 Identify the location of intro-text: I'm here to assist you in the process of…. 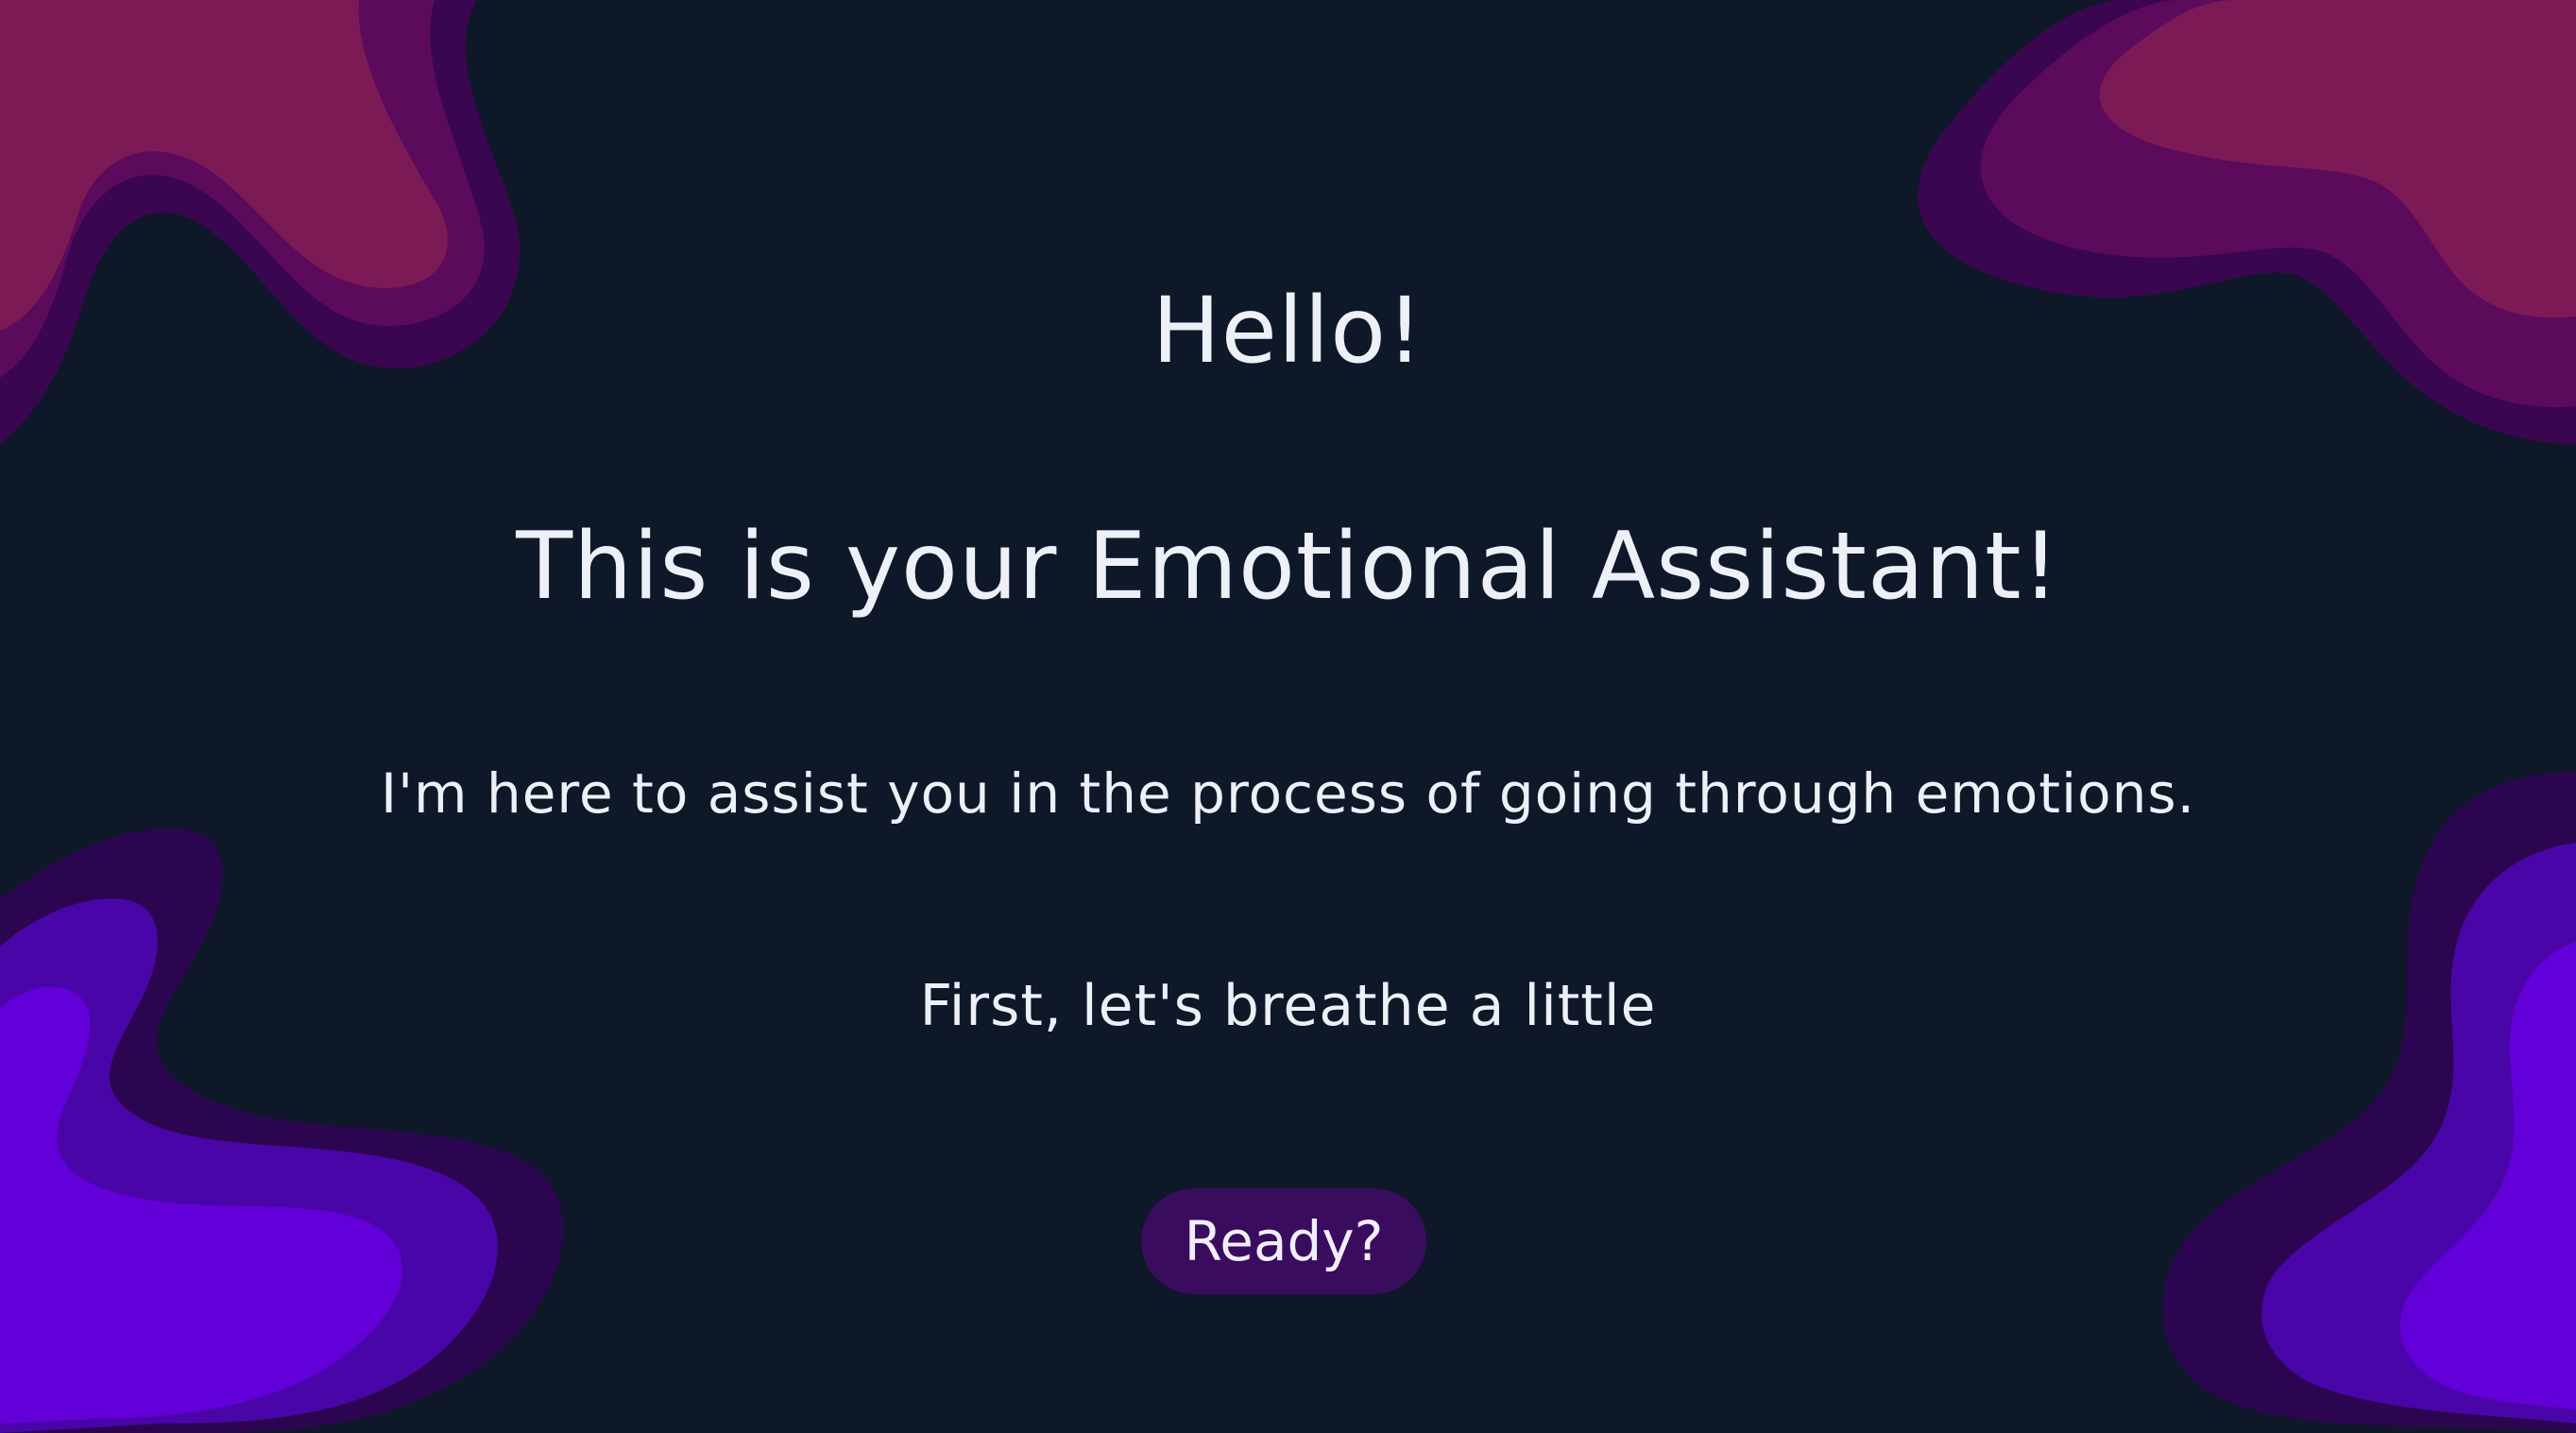
(1288, 793).